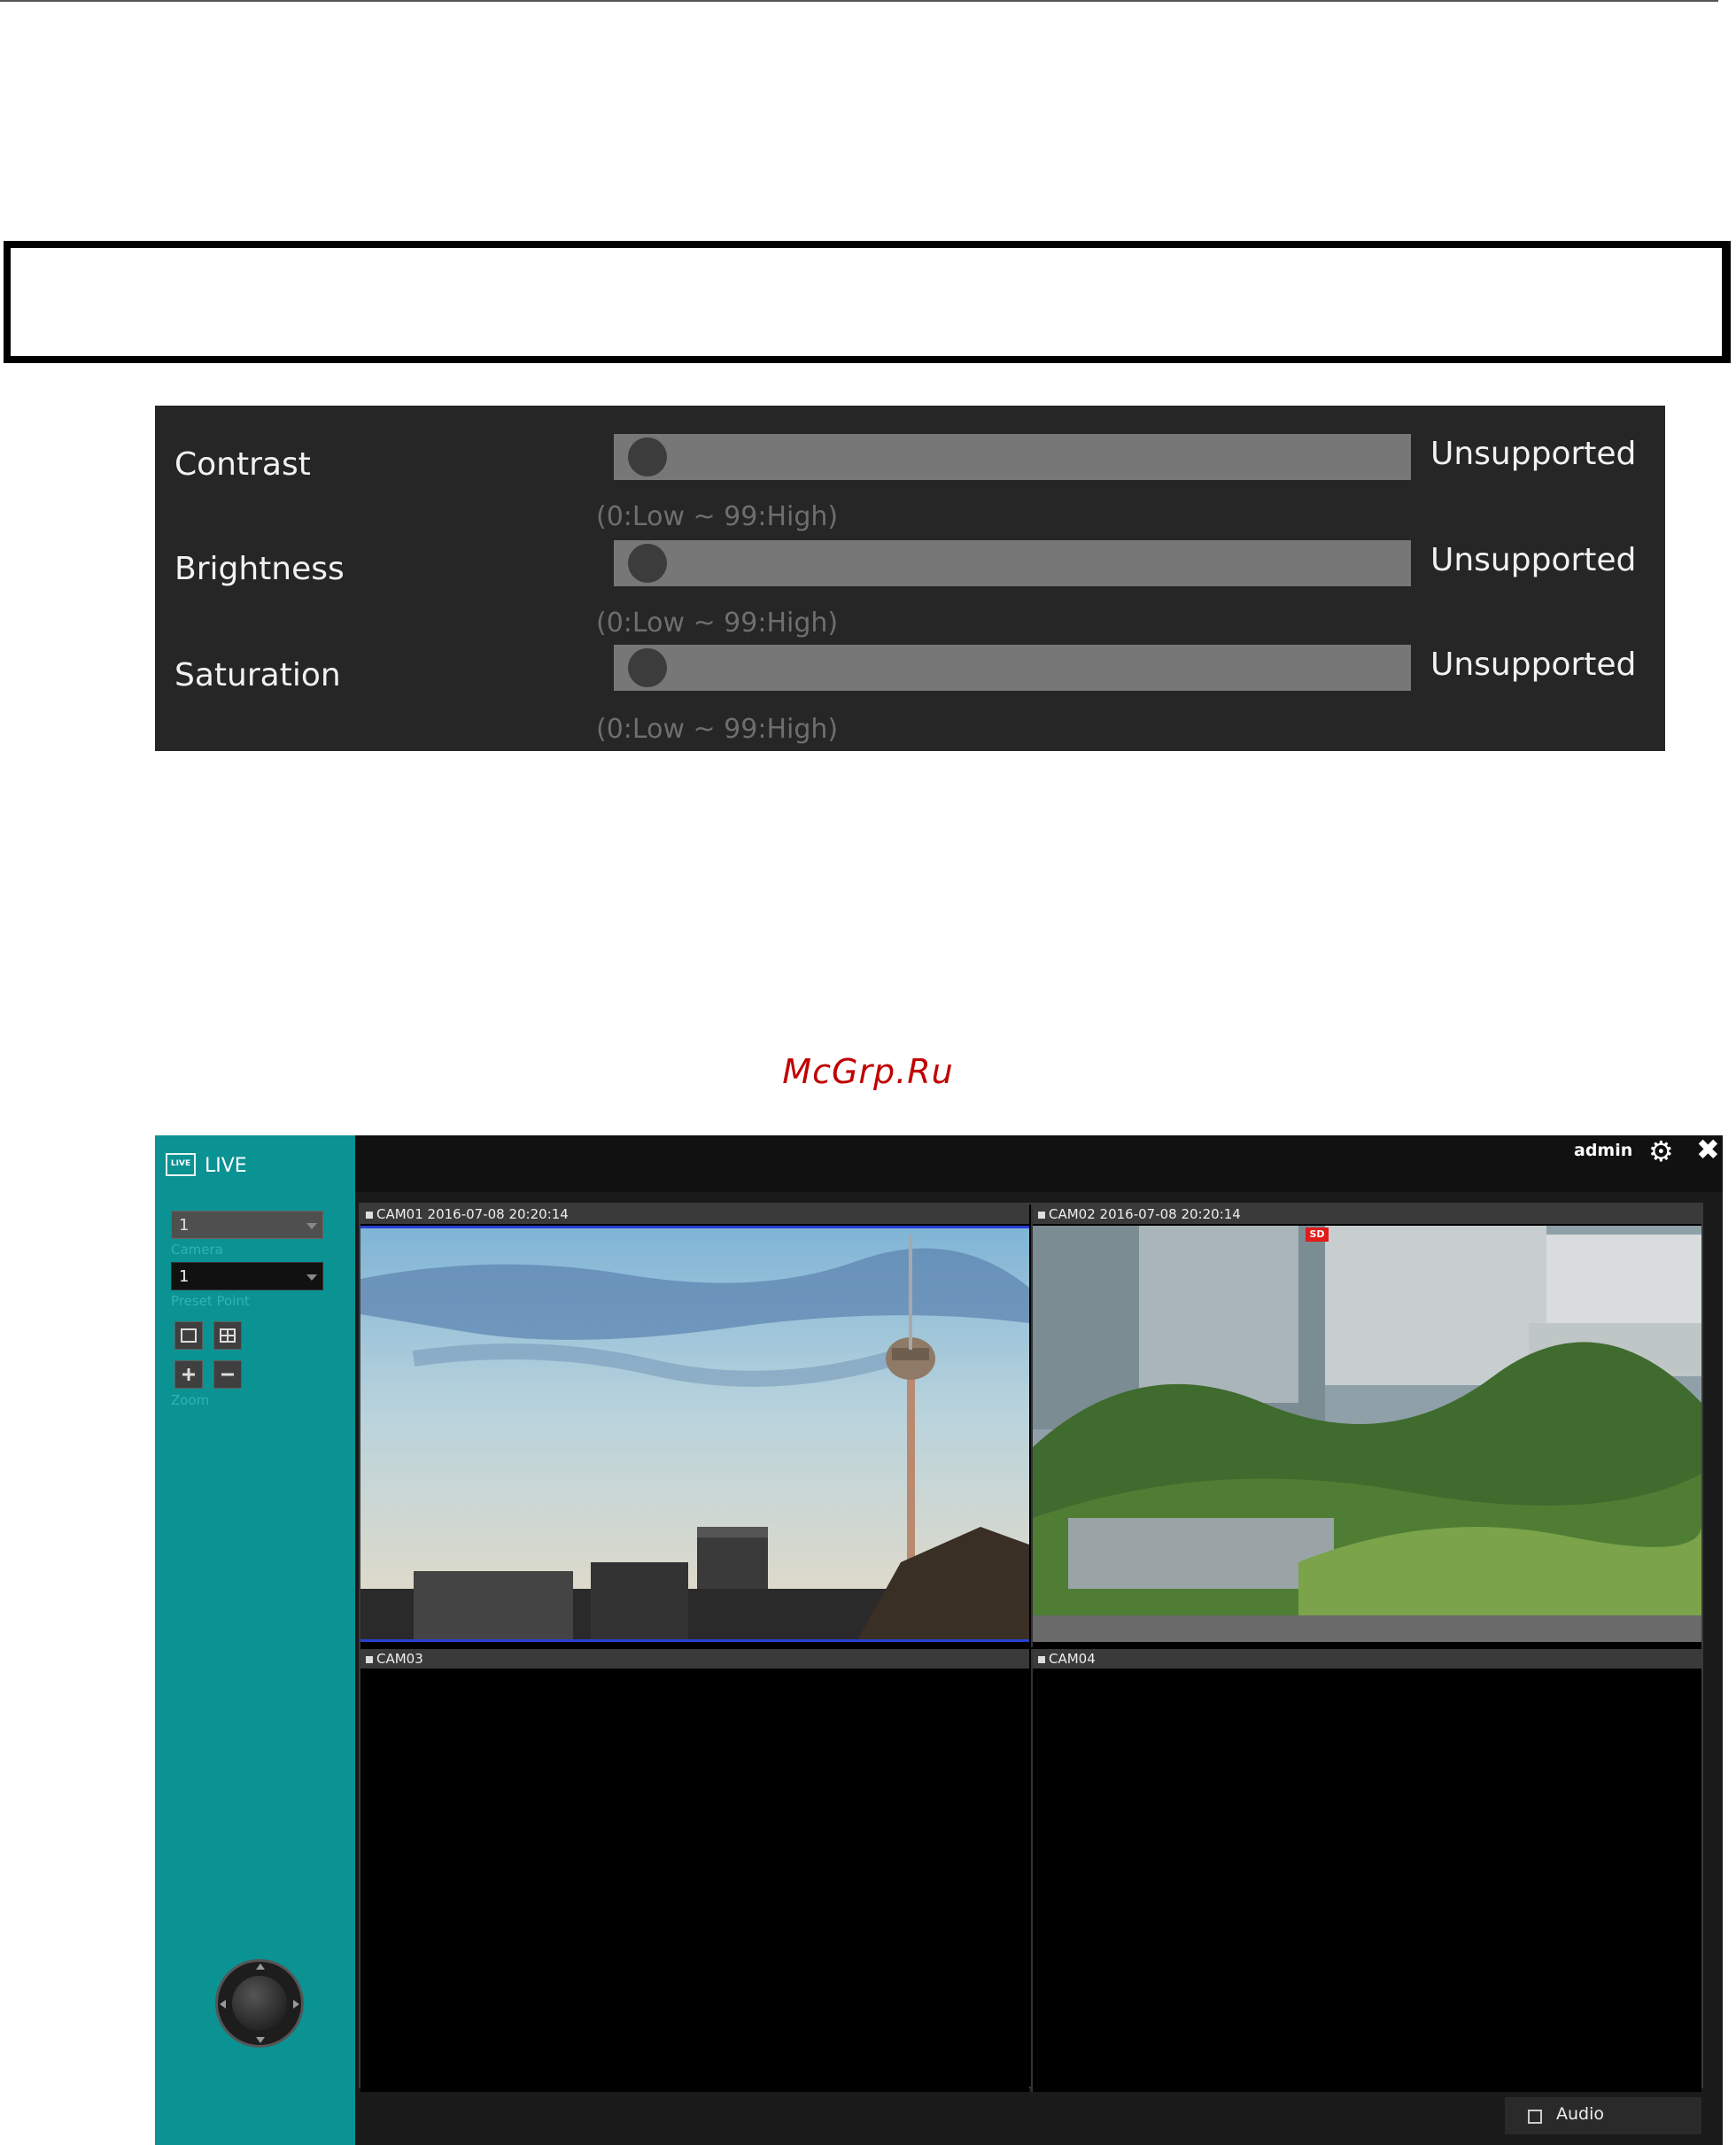 This screenshot has width=1736, height=2145. Describe the element at coordinates (1603, 1151) in the screenshot. I see `user-name: admin` at that location.